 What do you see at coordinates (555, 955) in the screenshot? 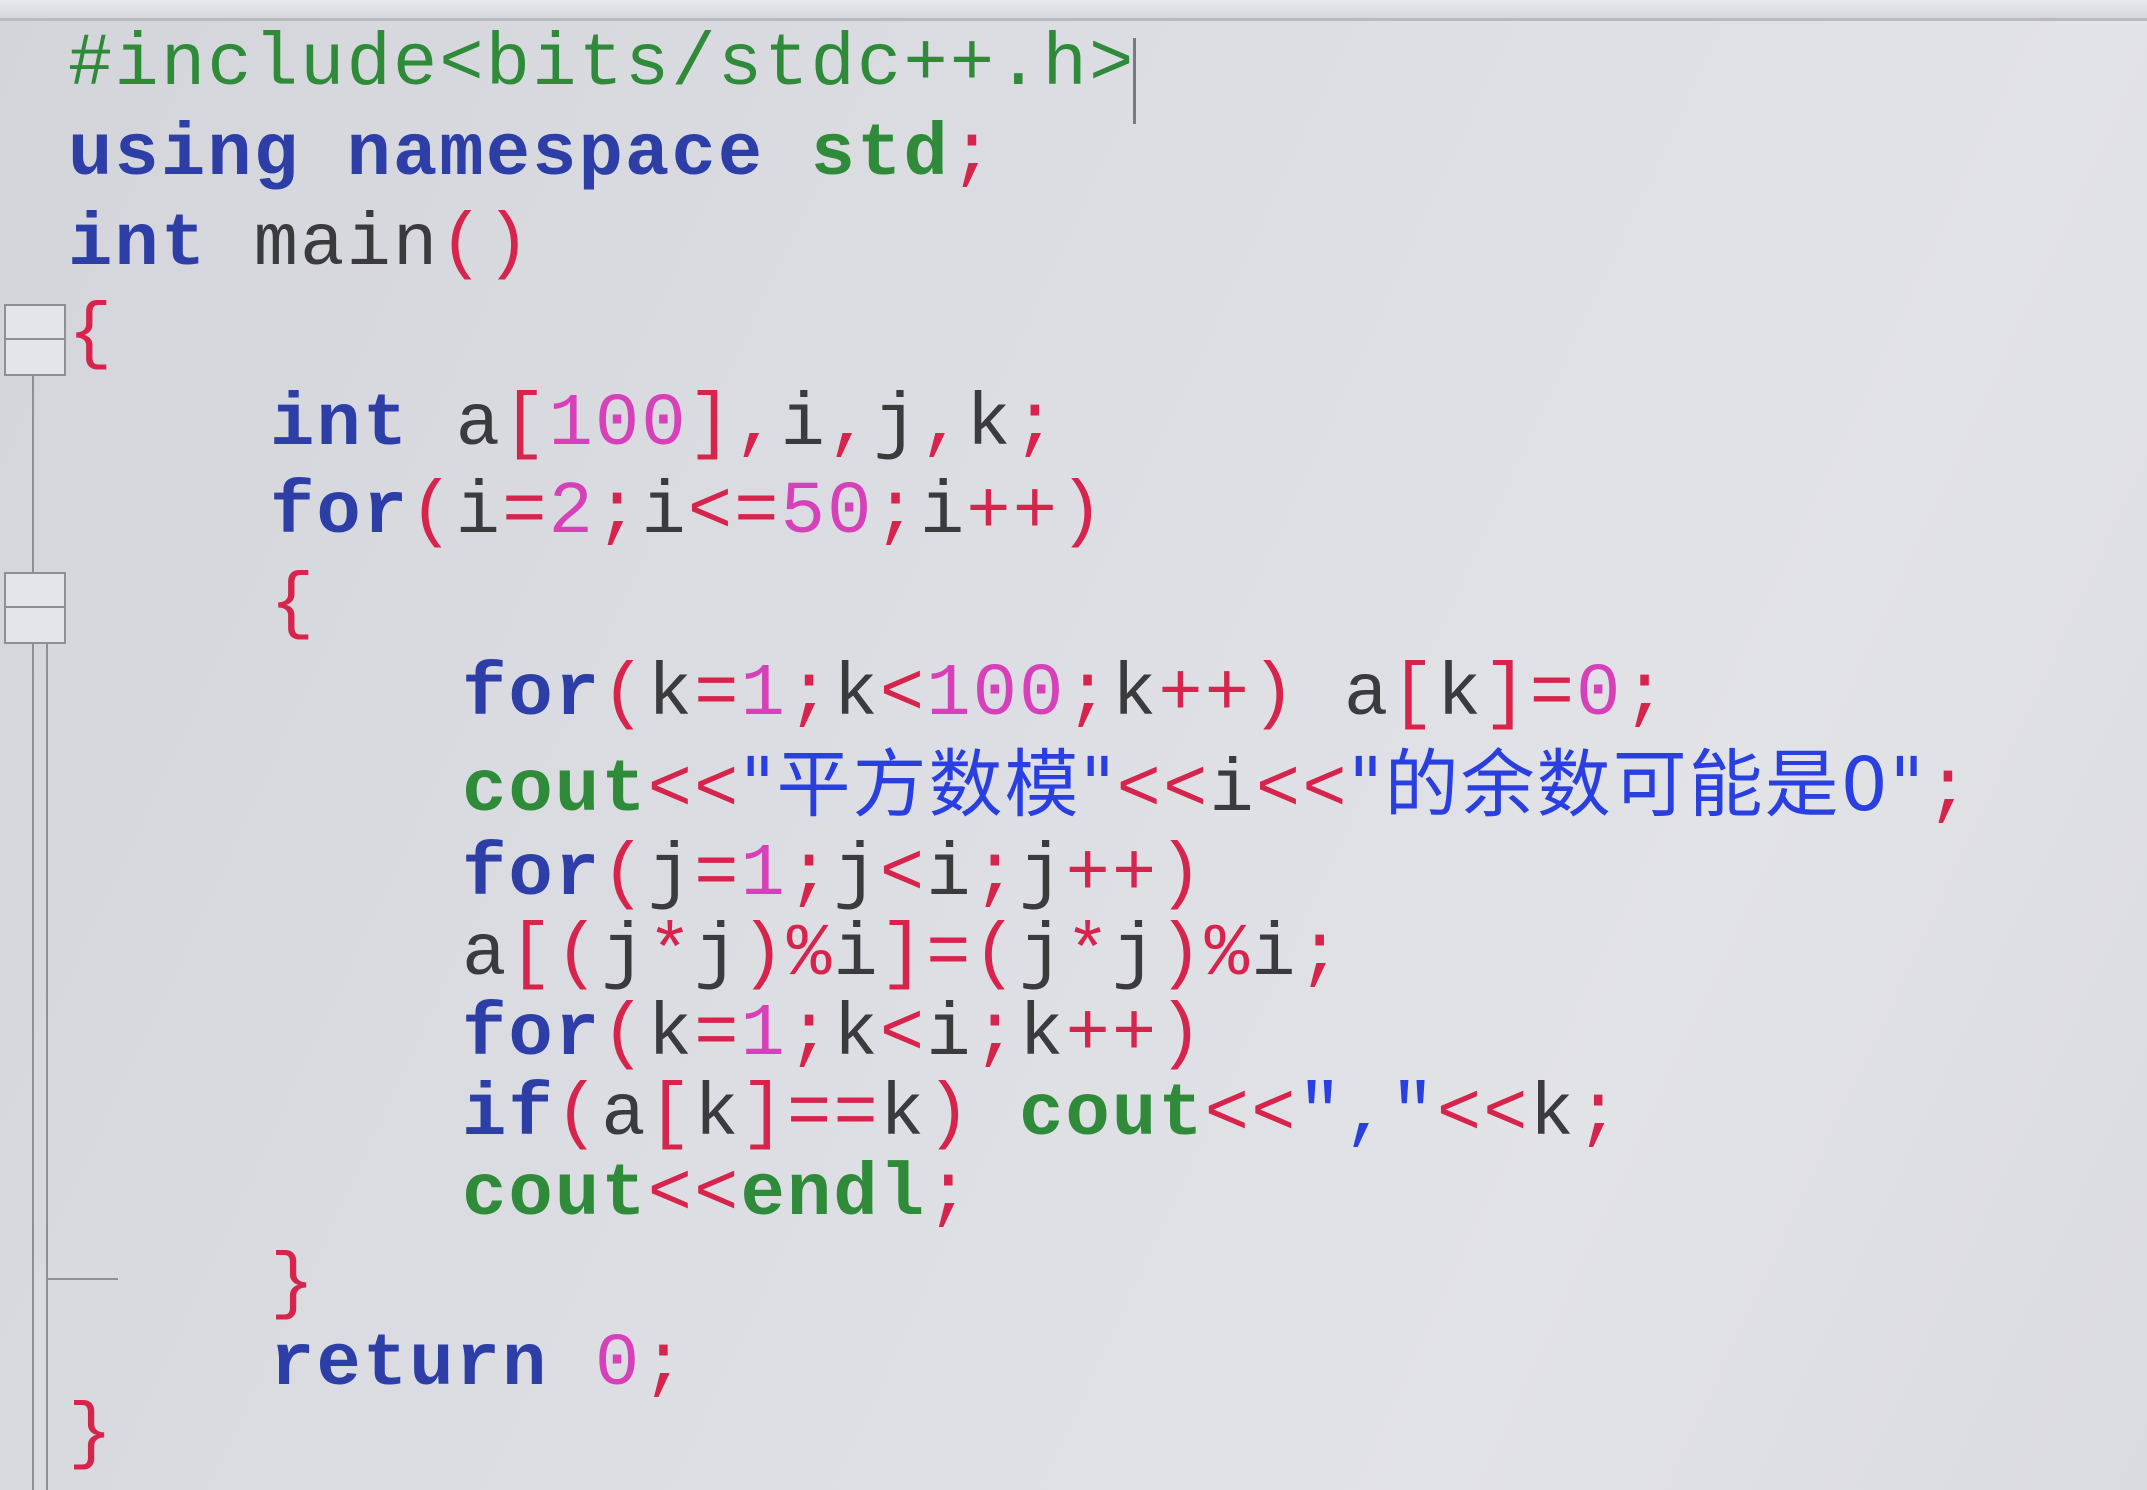
I see `code-token: [(` at bounding box center [555, 955].